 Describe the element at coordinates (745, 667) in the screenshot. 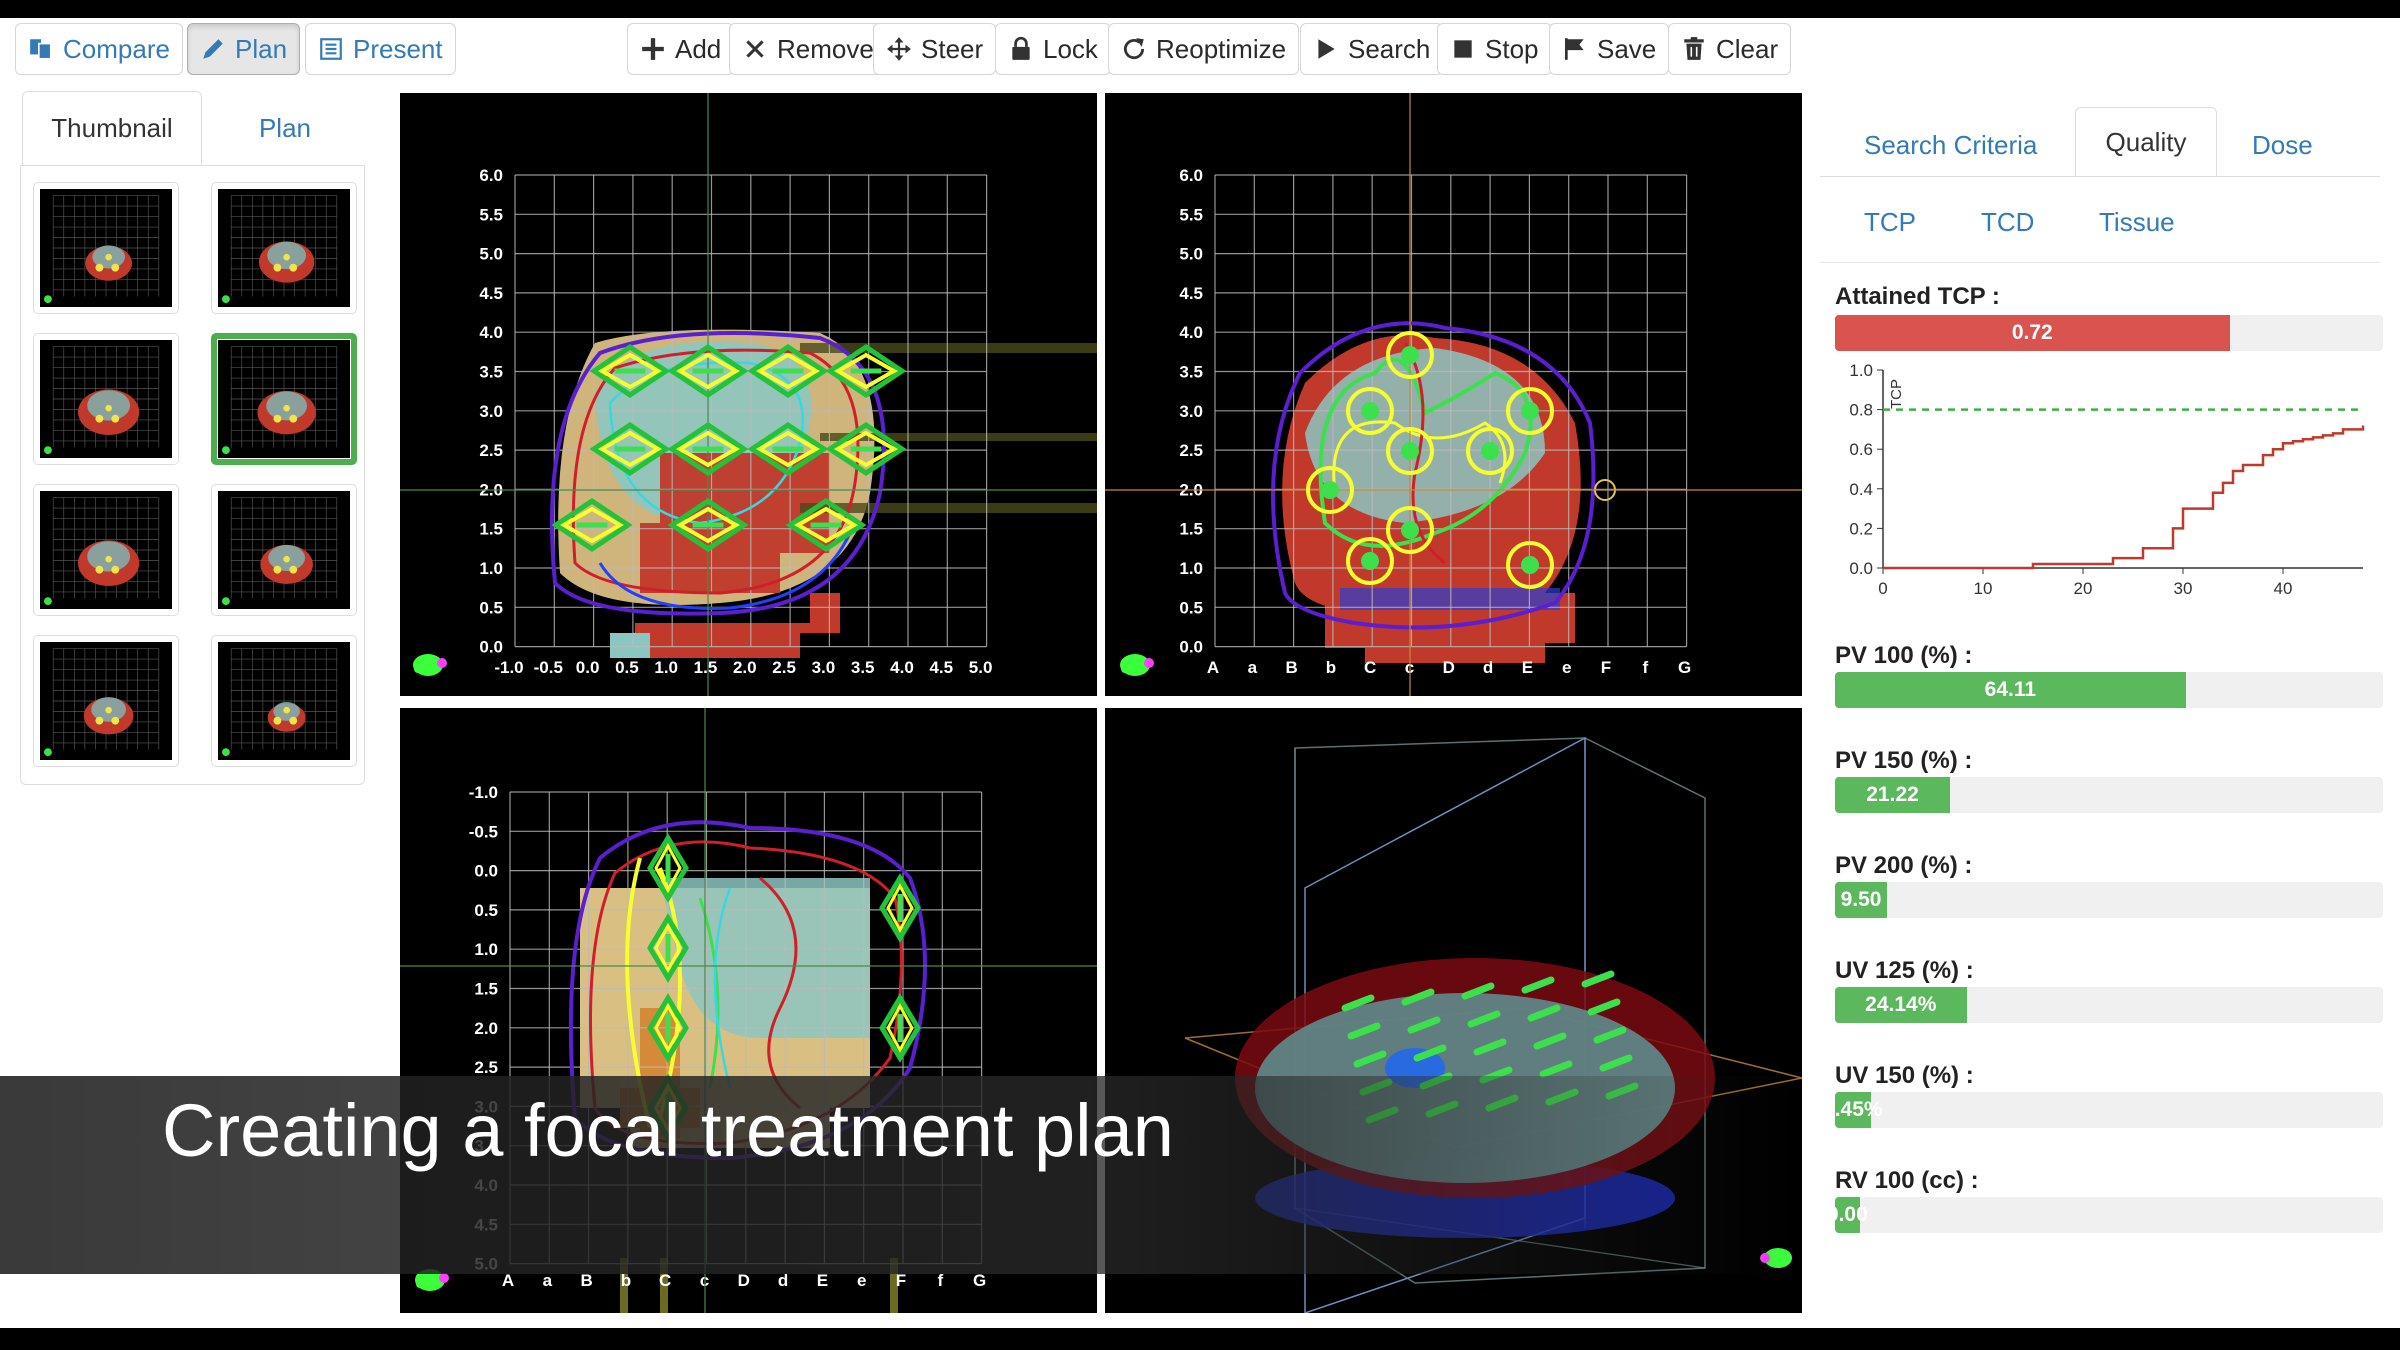

I see `x-tick-label: 2.0` at that location.